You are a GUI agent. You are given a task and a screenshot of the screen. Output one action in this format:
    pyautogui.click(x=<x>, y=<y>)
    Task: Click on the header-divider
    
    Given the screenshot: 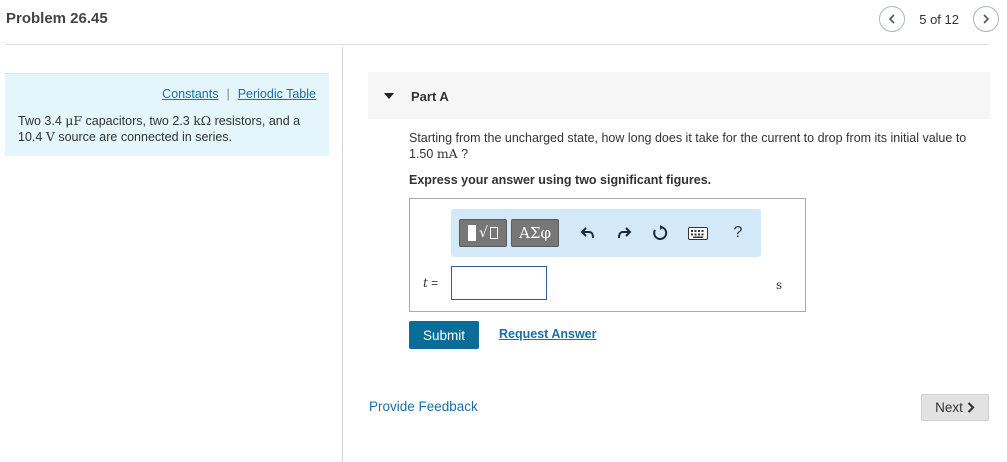 What is the action you would take?
    pyautogui.click(x=497, y=44)
    